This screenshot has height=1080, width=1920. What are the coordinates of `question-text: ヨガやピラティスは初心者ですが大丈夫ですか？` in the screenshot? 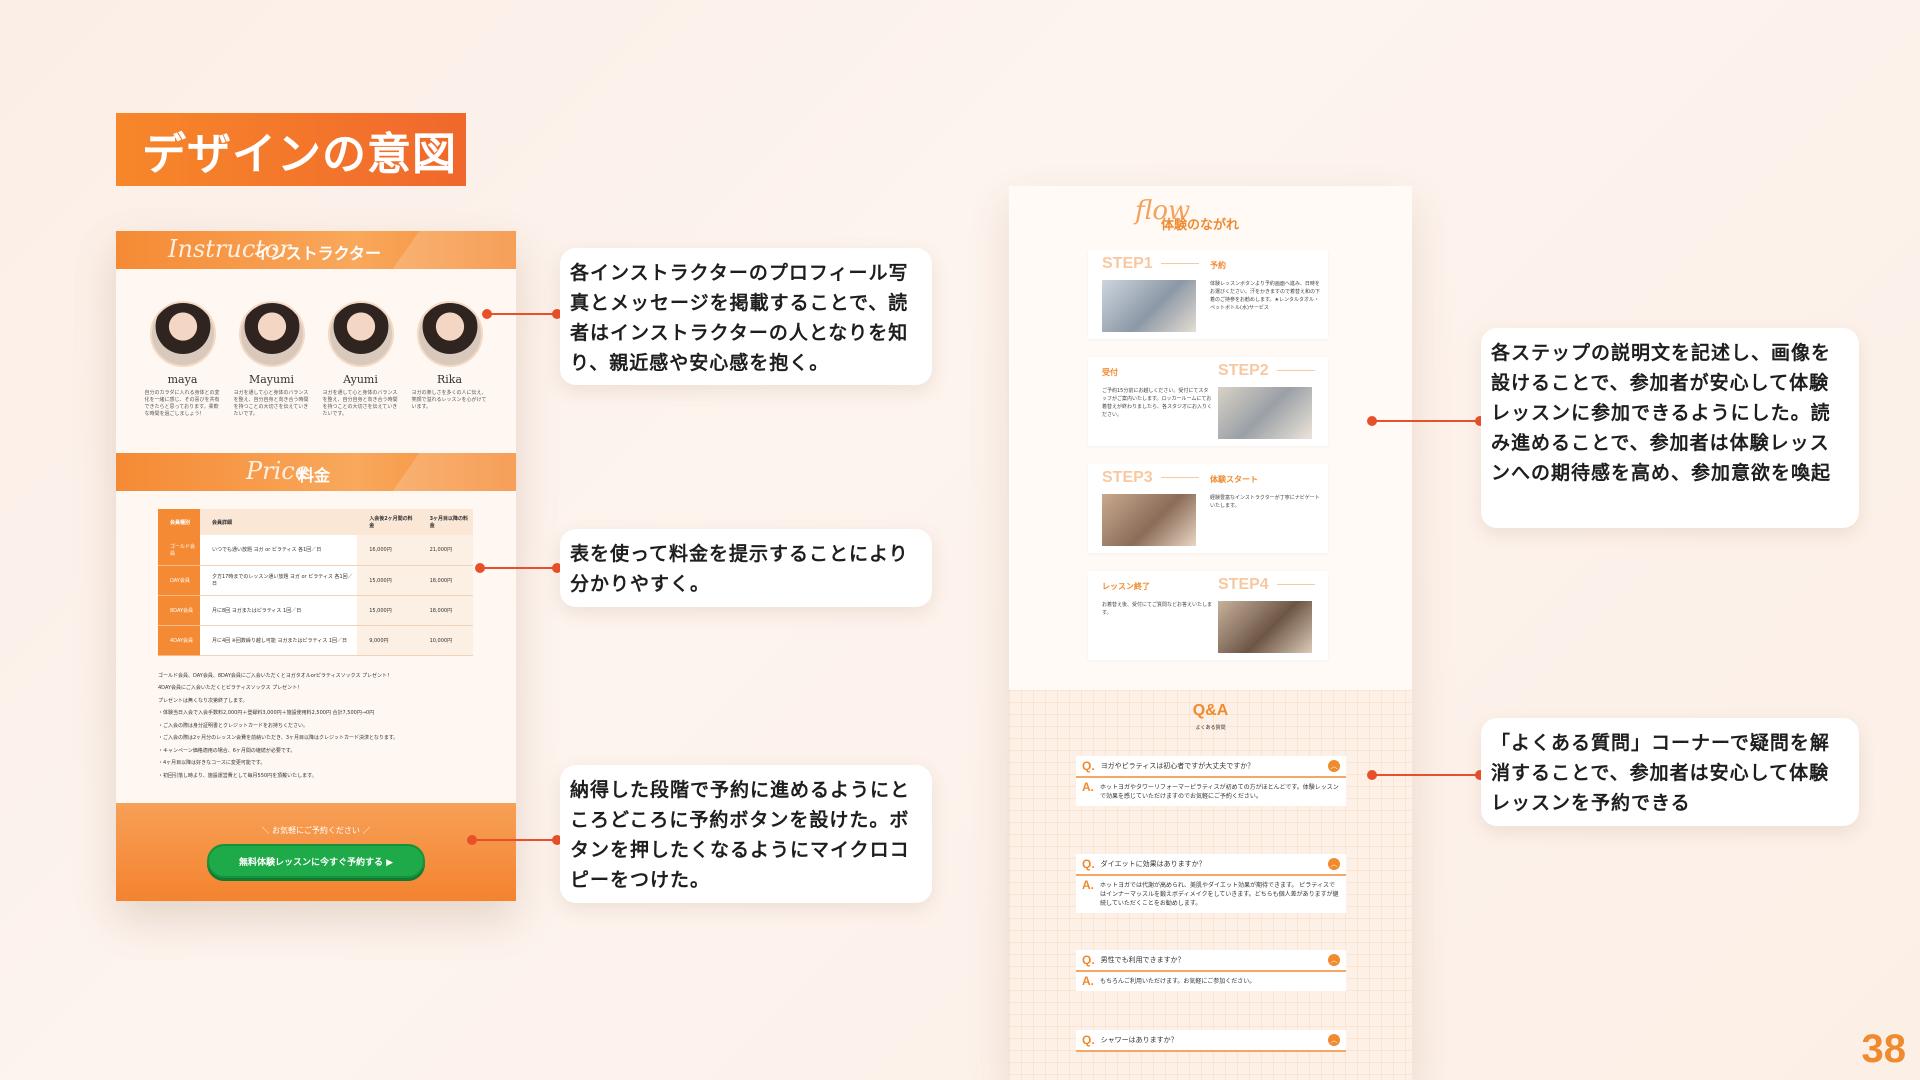 It's located at (1177, 766).